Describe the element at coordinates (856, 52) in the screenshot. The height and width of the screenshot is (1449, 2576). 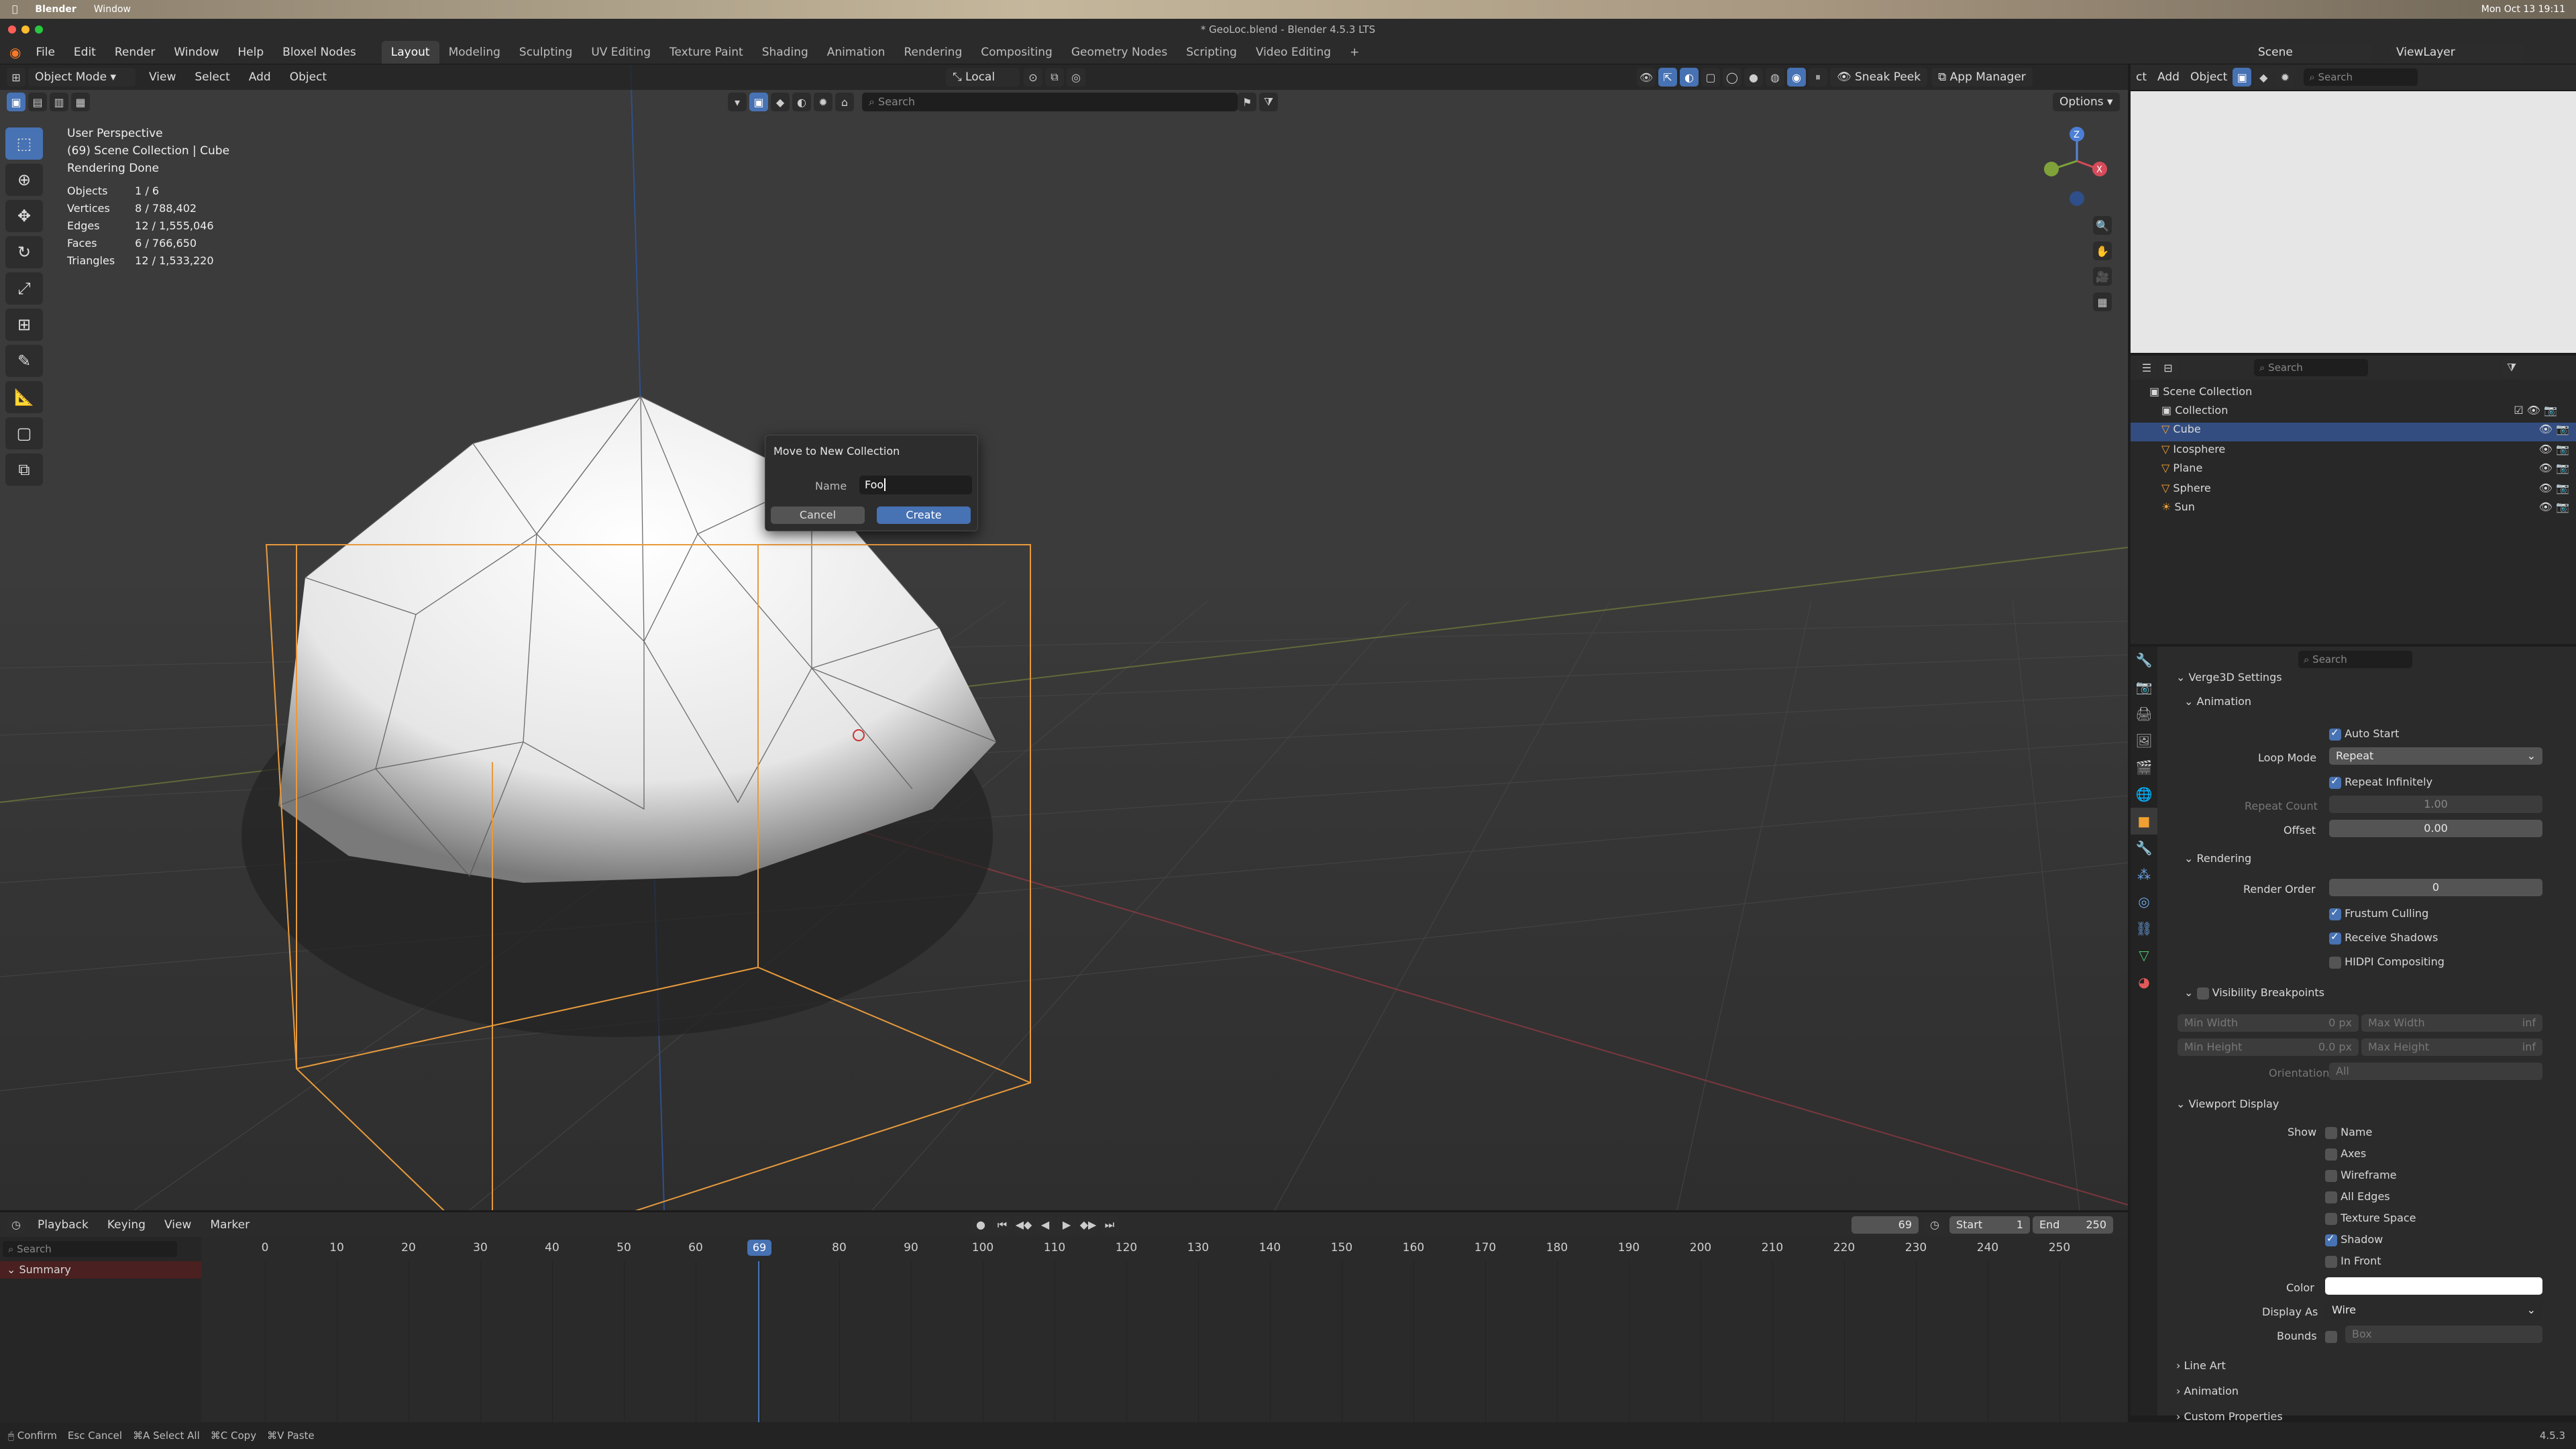
I see `tab-animation: Animation` at that location.